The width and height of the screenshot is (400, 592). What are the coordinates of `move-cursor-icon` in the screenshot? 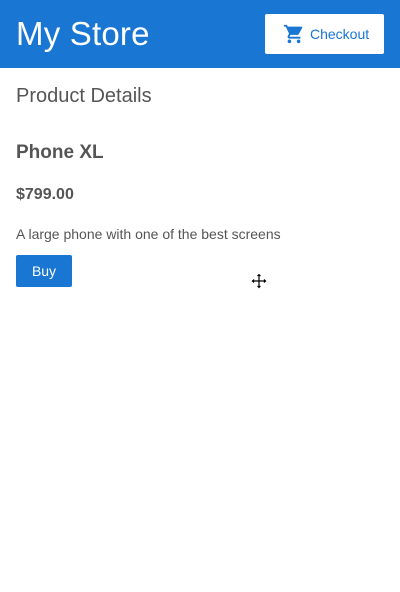 It's located at (259, 281).